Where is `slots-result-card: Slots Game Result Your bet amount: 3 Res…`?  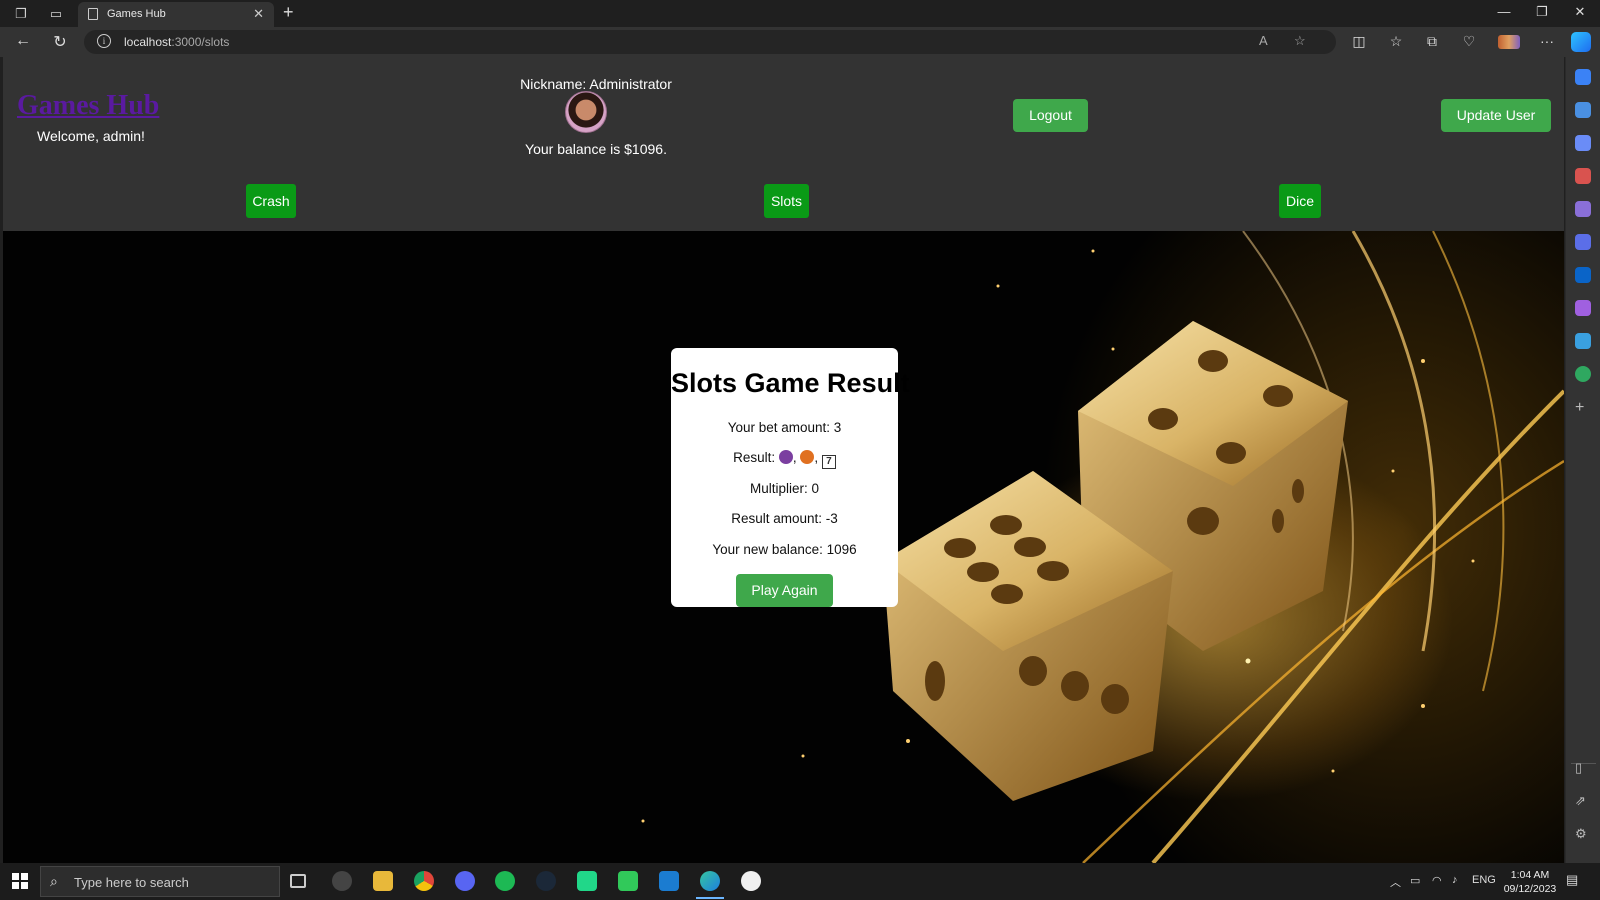
slots-result-card: Slots Game Result Your bet amount: 3 Res… is located at coordinates (790, 477).